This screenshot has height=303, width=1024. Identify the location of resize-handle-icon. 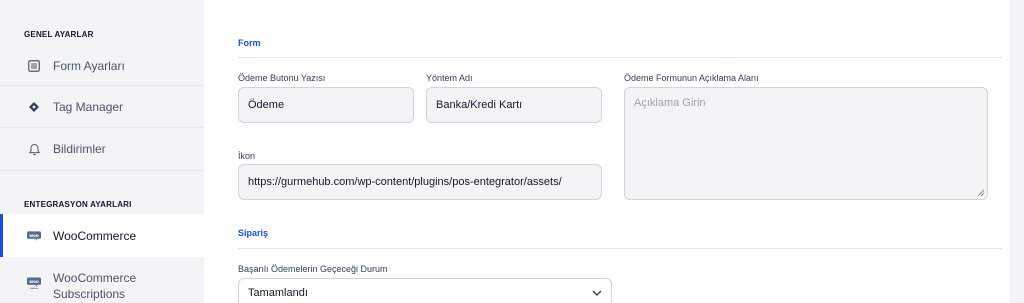
(980, 192).